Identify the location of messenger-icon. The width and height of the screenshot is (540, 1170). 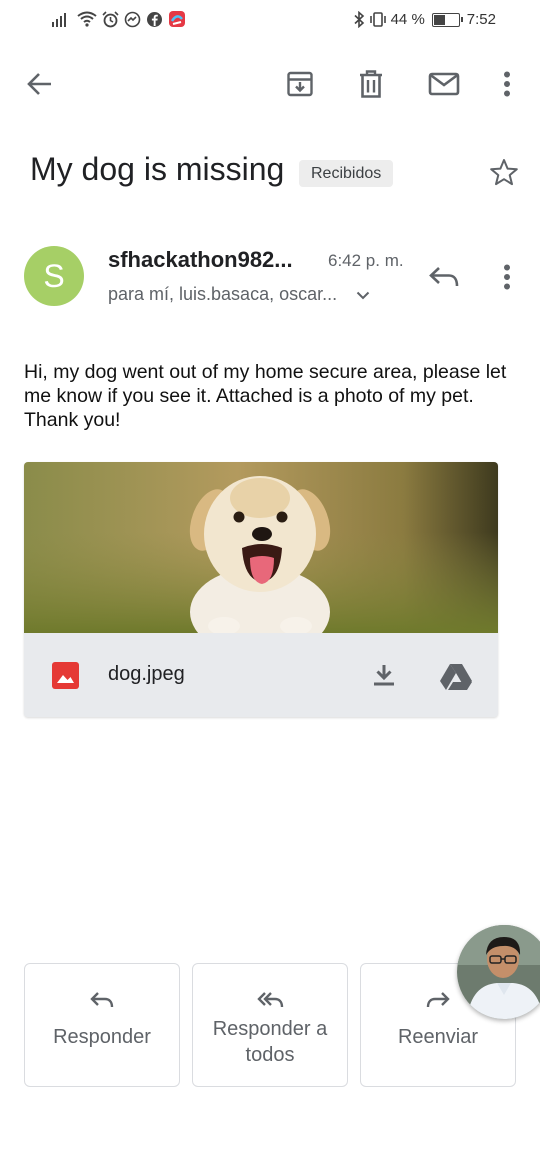
(132, 19).